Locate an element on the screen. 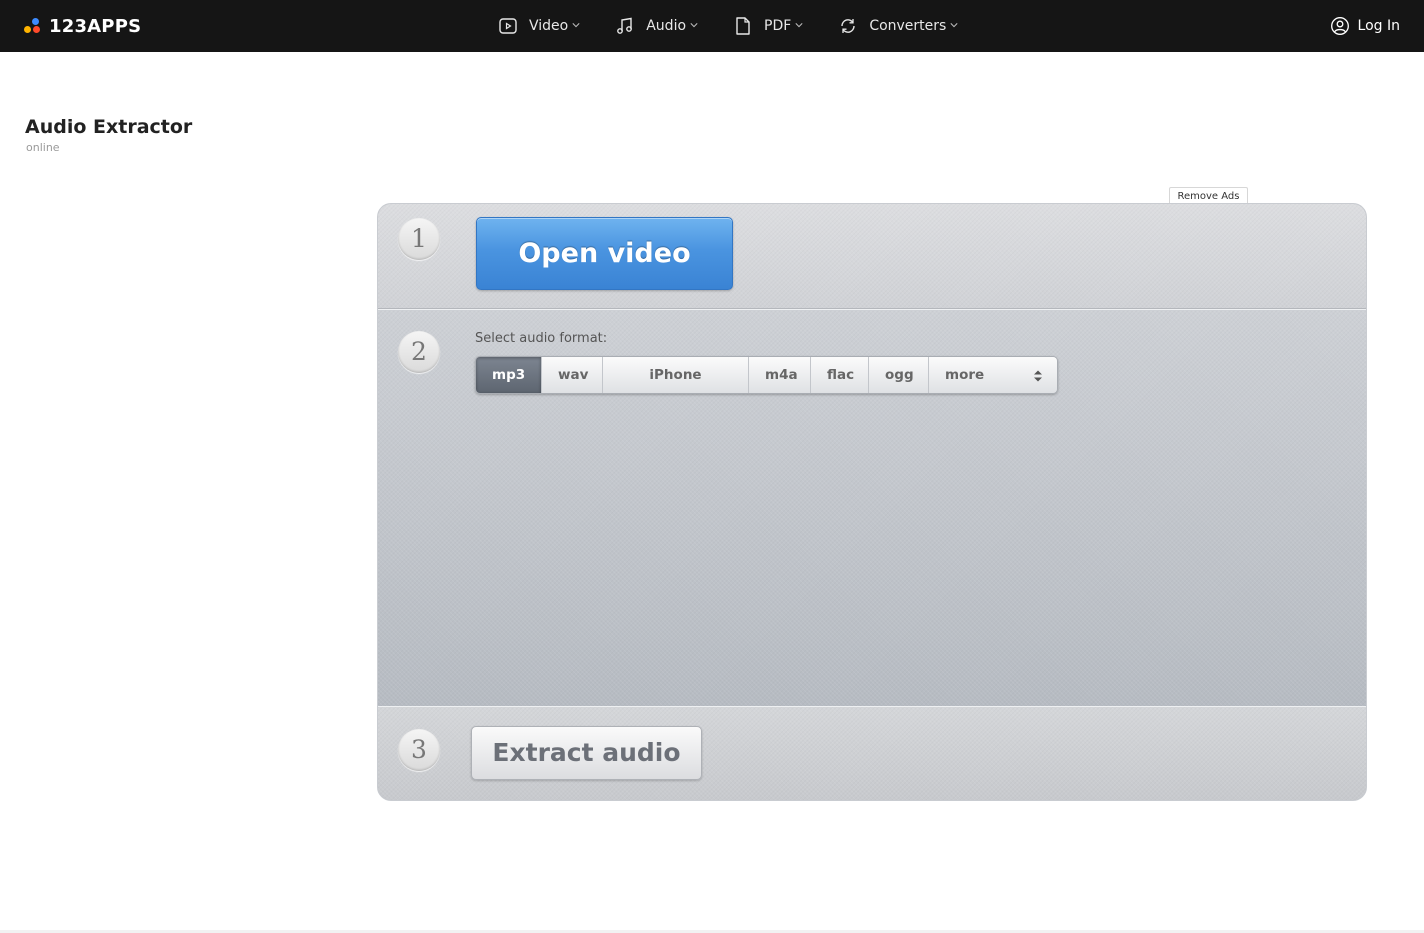 The image size is (1424, 933). logo-text: 123APPS is located at coordinates (95, 26).